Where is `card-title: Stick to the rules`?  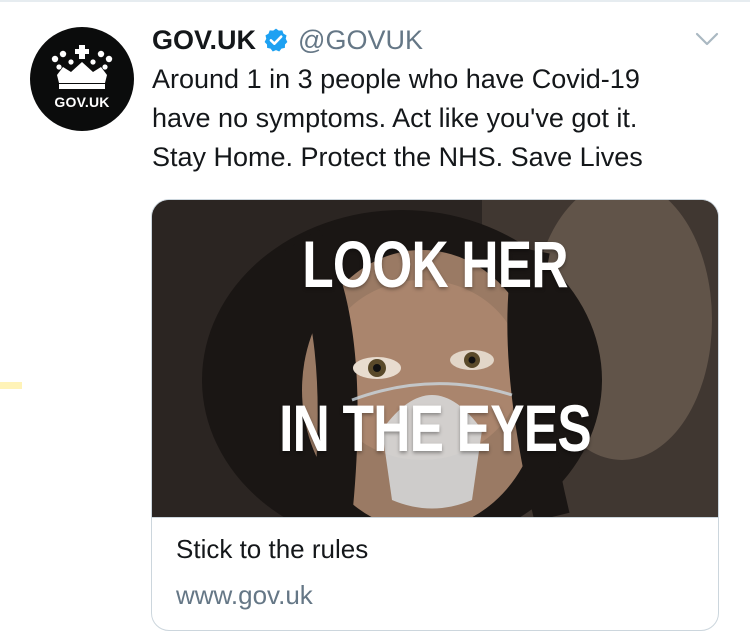
card-title: Stick to the rules is located at coordinates (272, 549).